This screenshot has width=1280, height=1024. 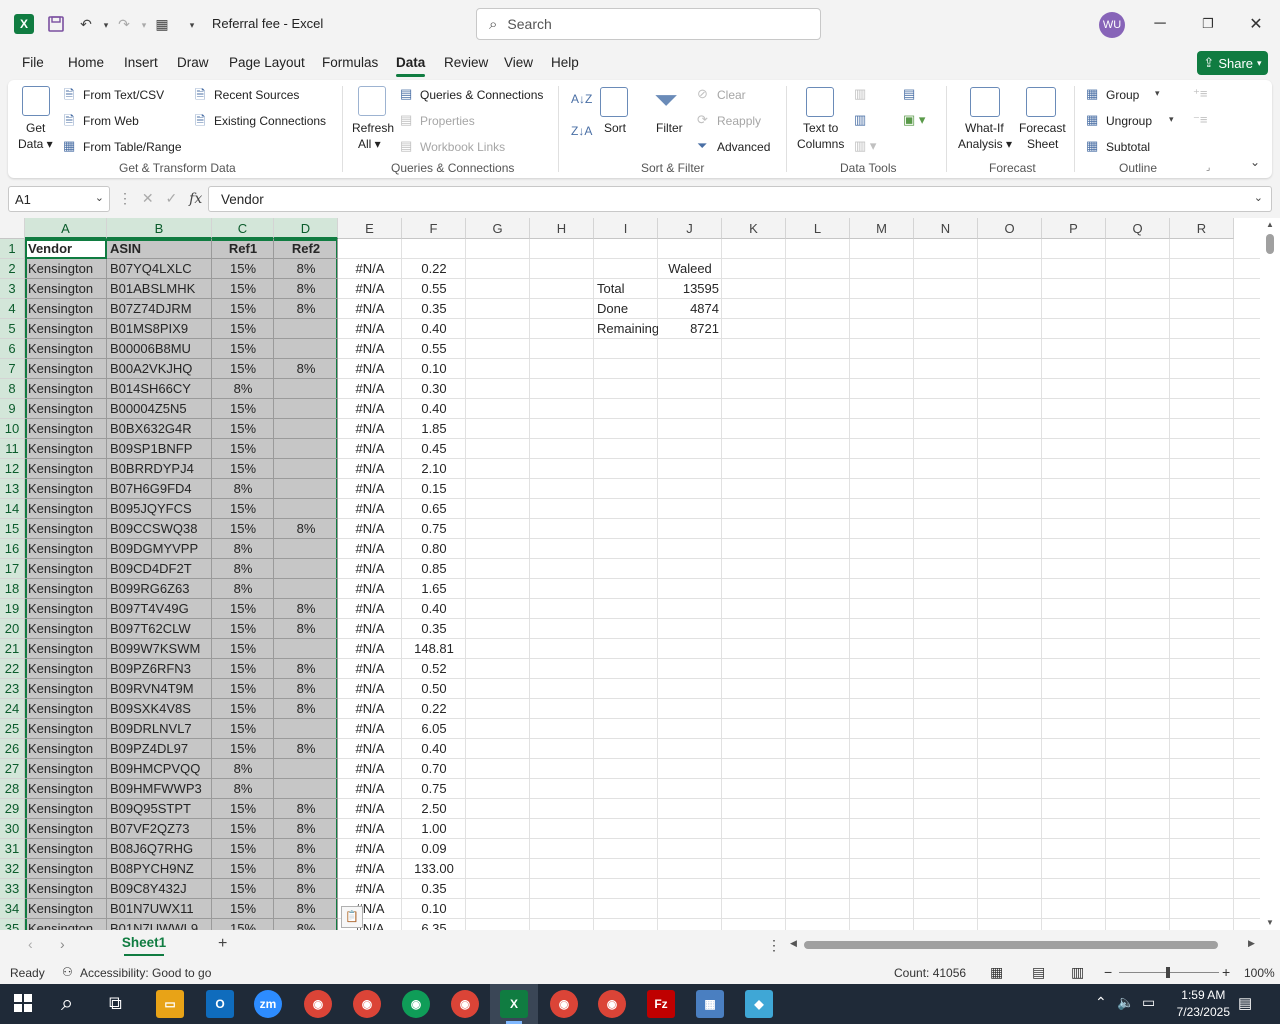 What do you see at coordinates (35, 128) in the screenshot?
I see `get-data-button: Get` at bounding box center [35, 128].